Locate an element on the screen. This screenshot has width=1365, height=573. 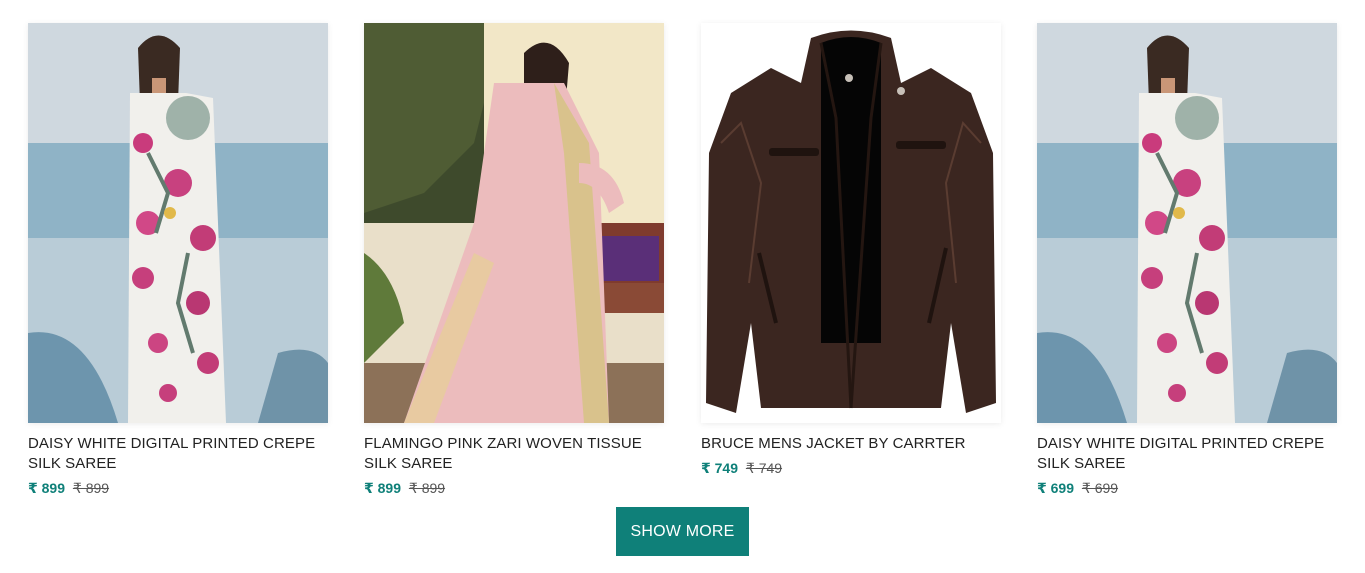
sale-price: ₹ 699 is located at coordinates (1055, 488).